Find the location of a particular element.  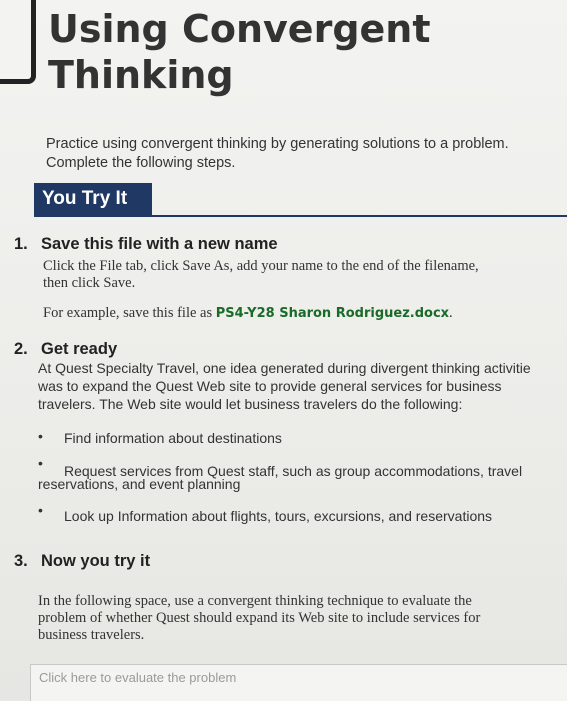

step-2-title: Get ready is located at coordinates (79, 349).